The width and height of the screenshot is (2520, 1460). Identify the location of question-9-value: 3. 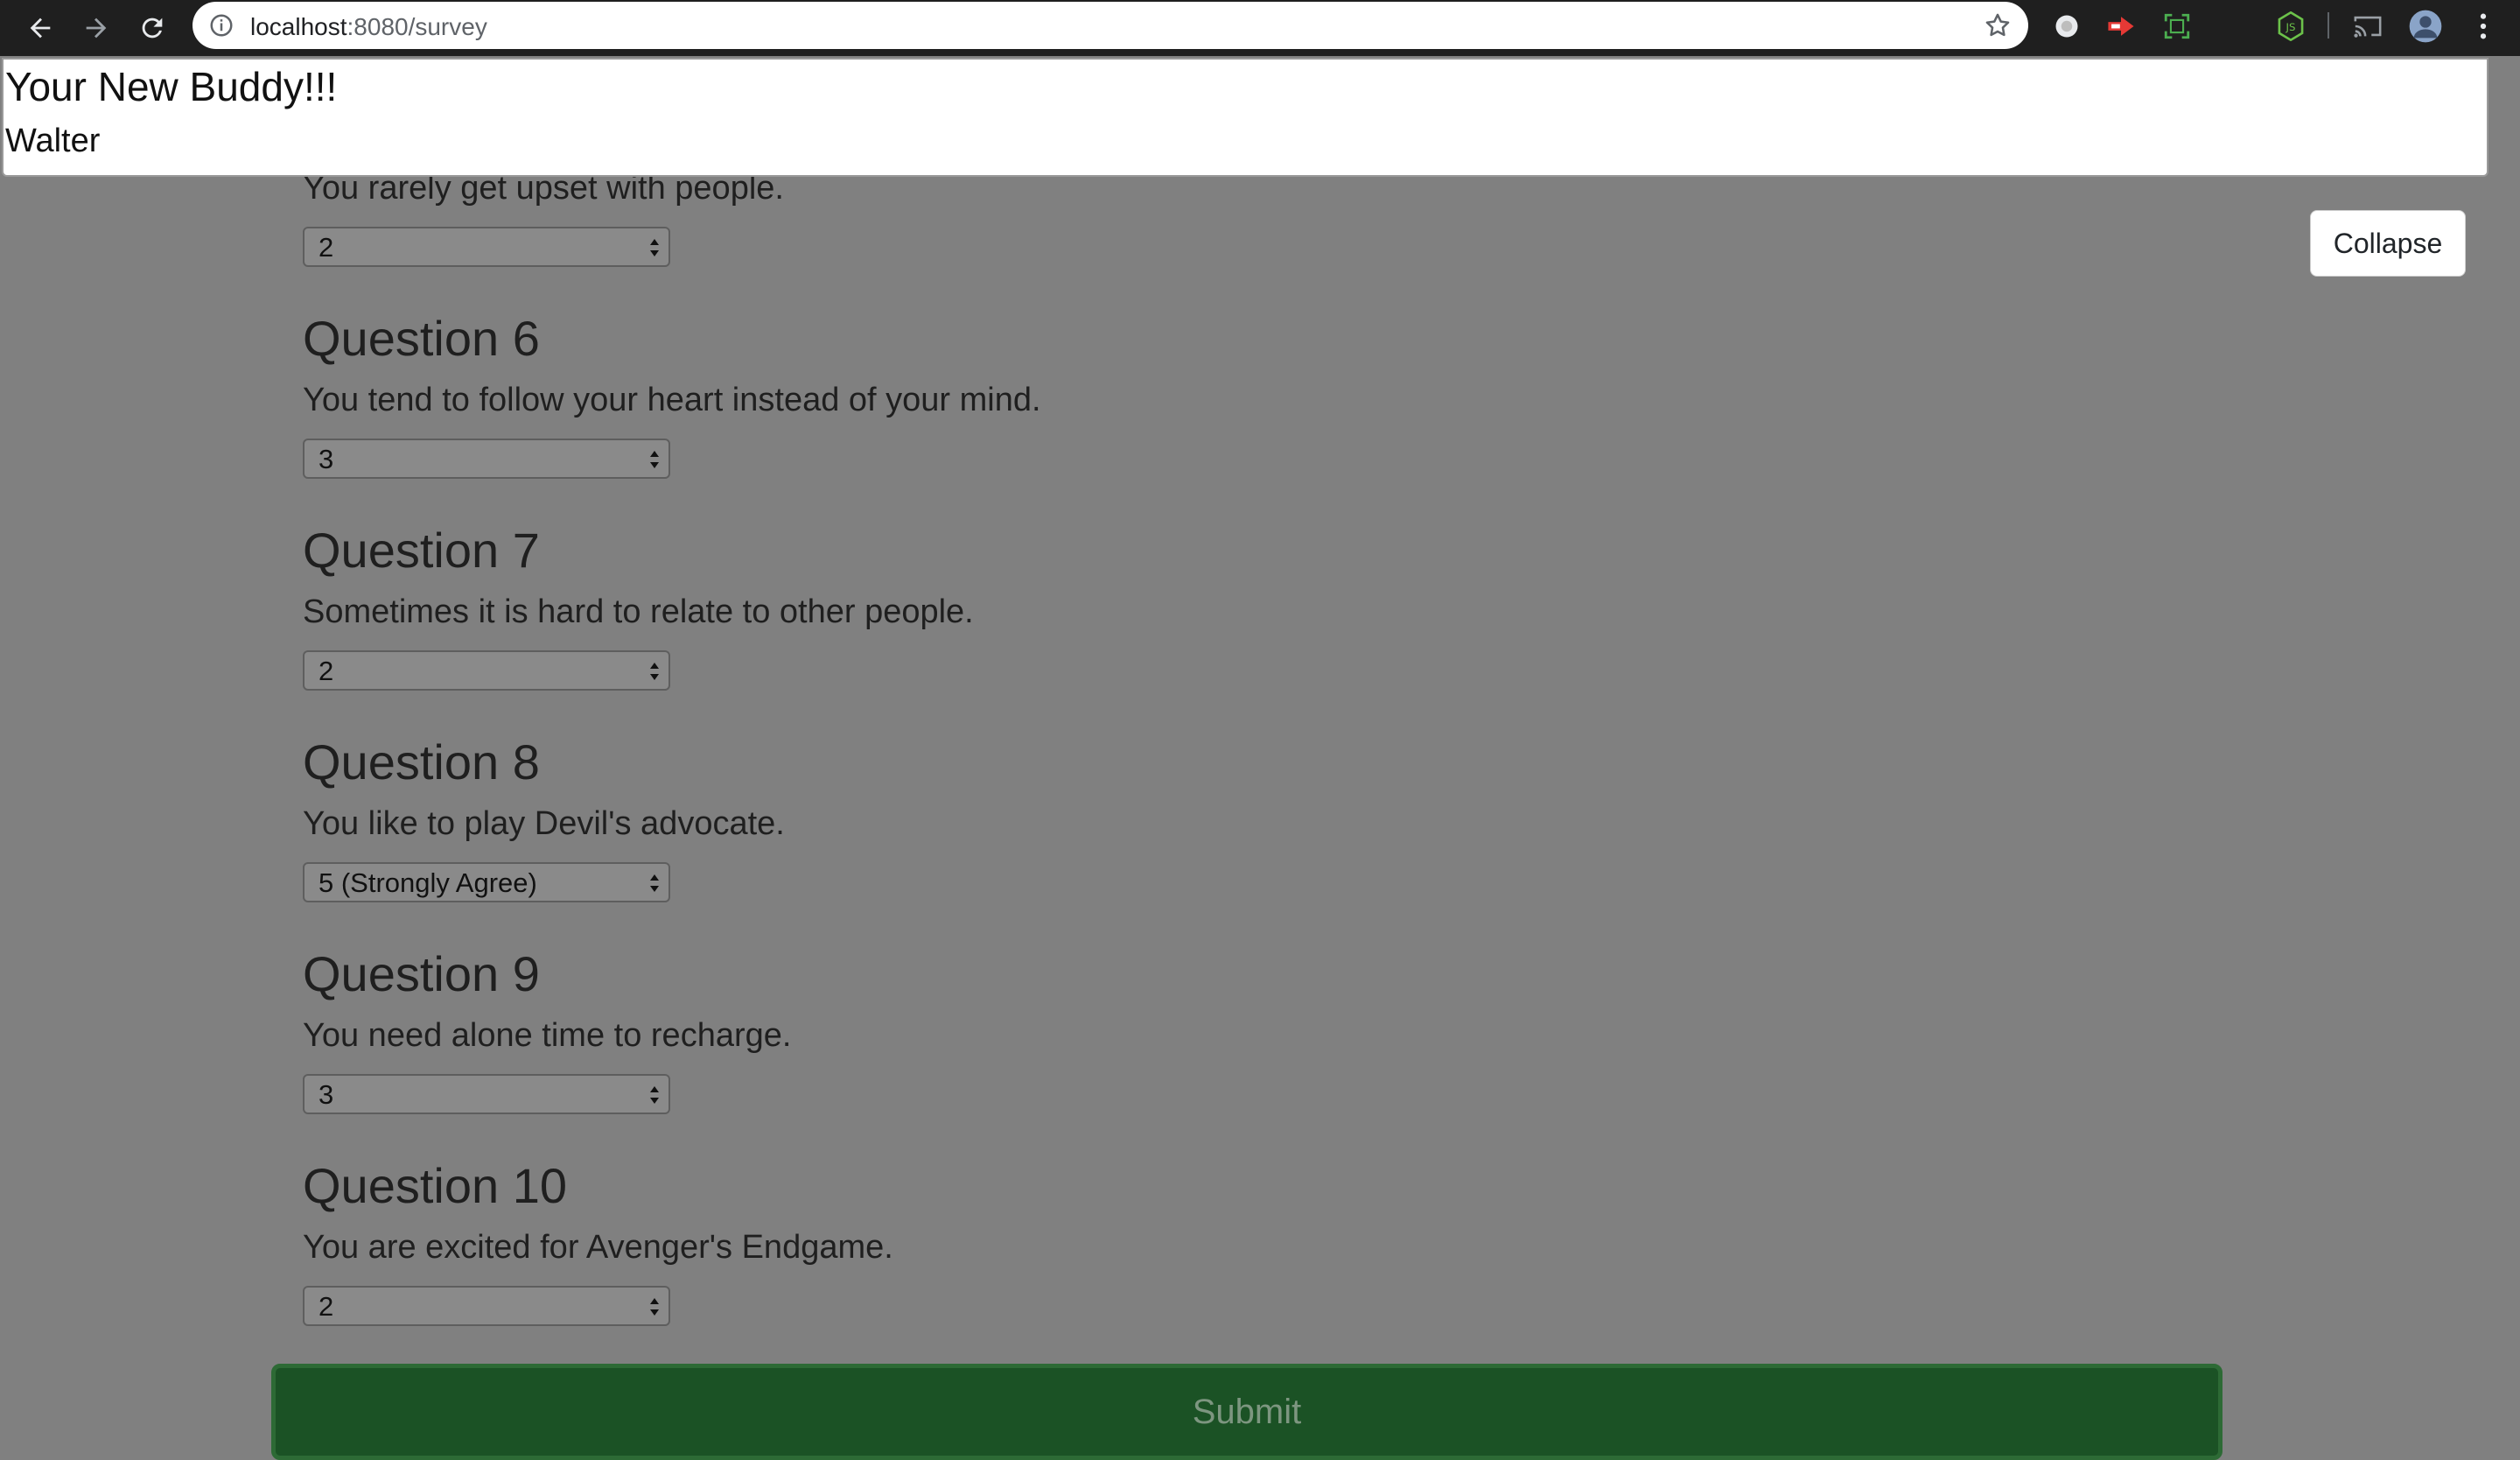
(326, 1094).